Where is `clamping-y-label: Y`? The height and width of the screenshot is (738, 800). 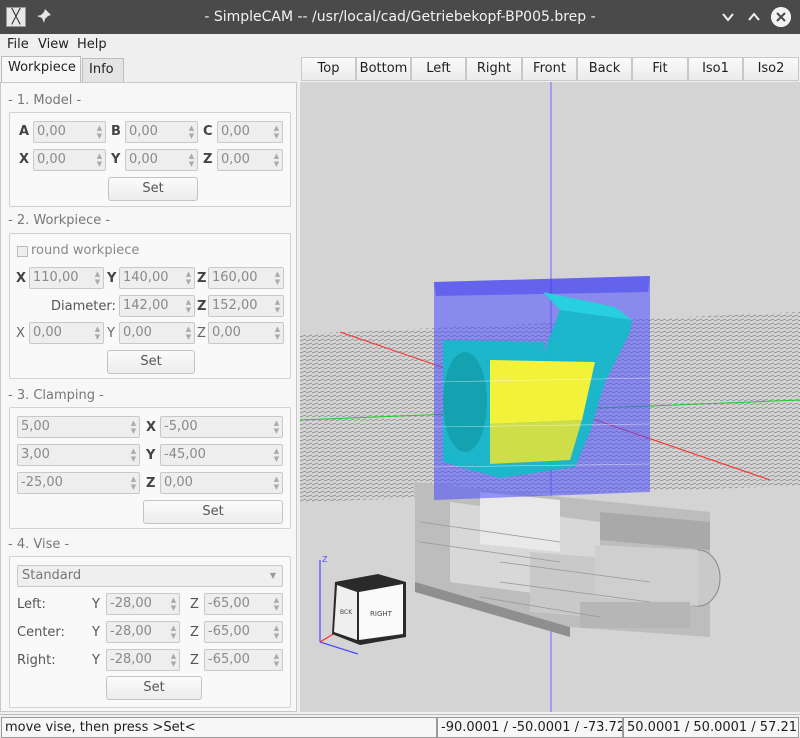
clamping-y-label: Y is located at coordinates (151, 455).